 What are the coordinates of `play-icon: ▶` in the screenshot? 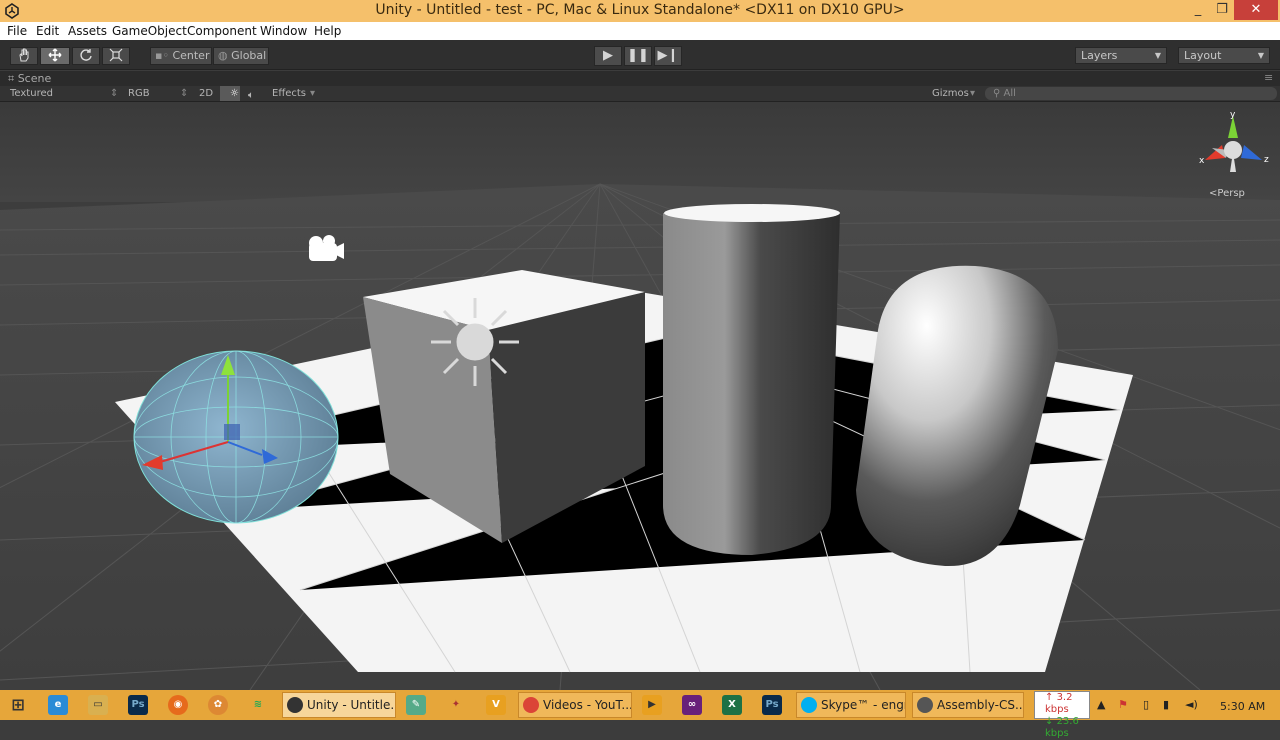 It's located at (608, 55).